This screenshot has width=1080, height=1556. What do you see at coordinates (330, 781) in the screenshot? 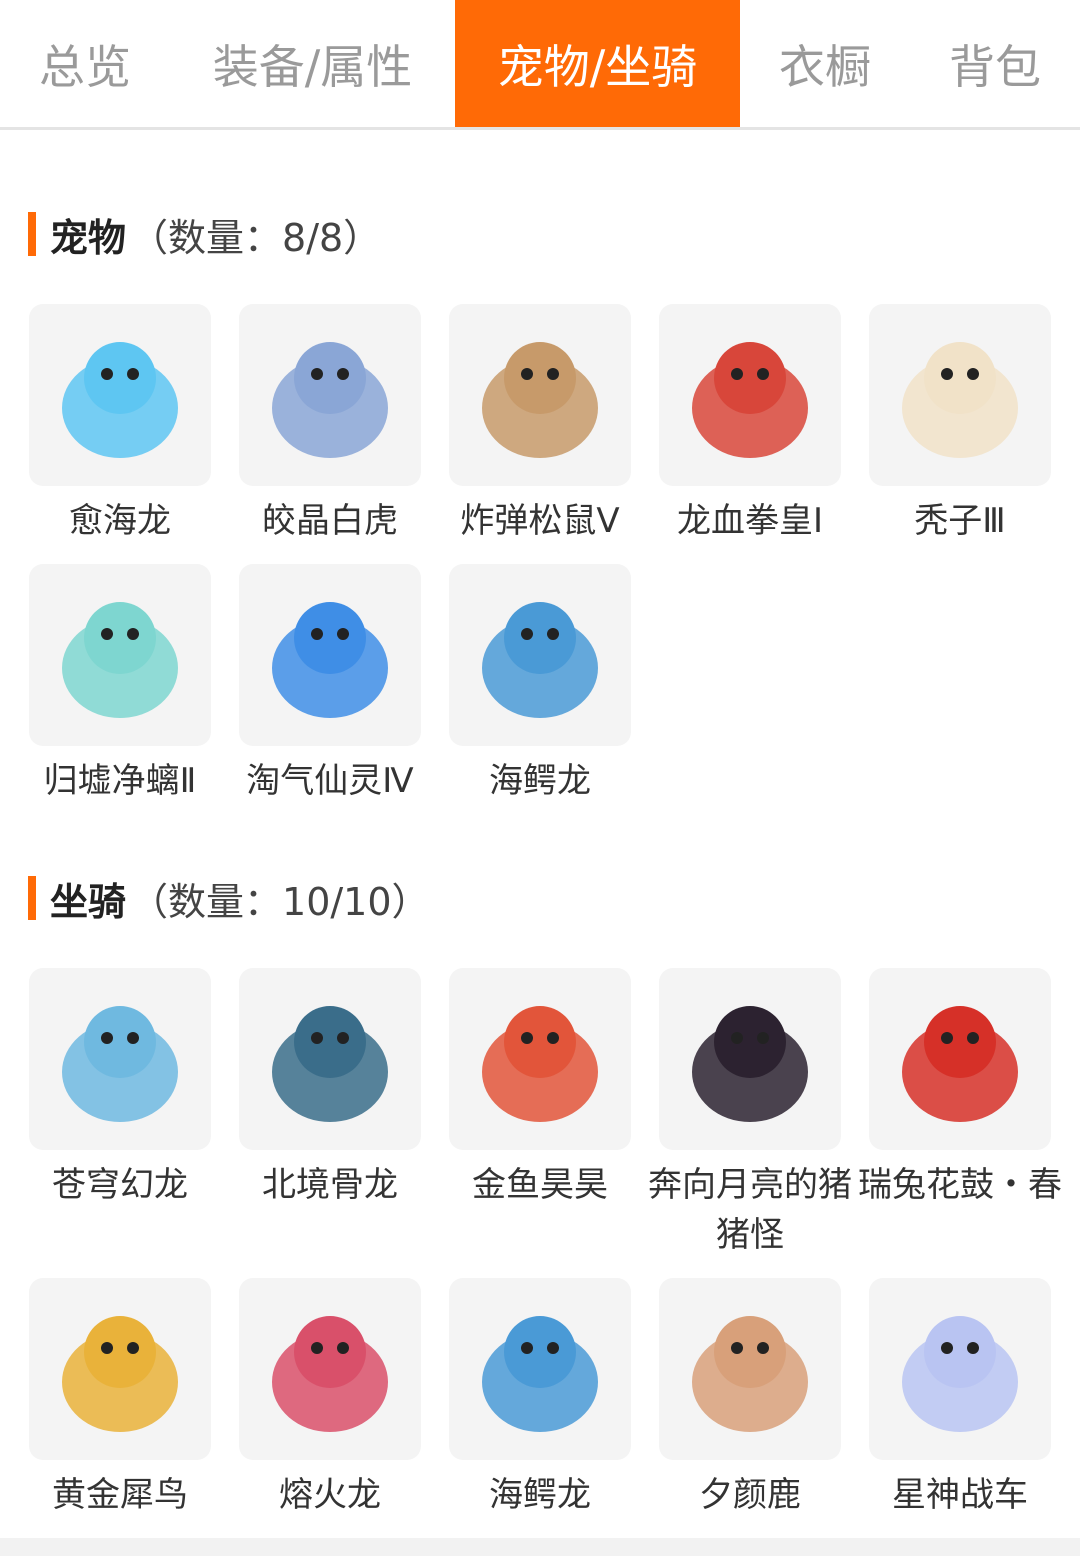
I see `pets-item-label: 淘气仙灵Ⅳ` at bounding box center [330, 781].